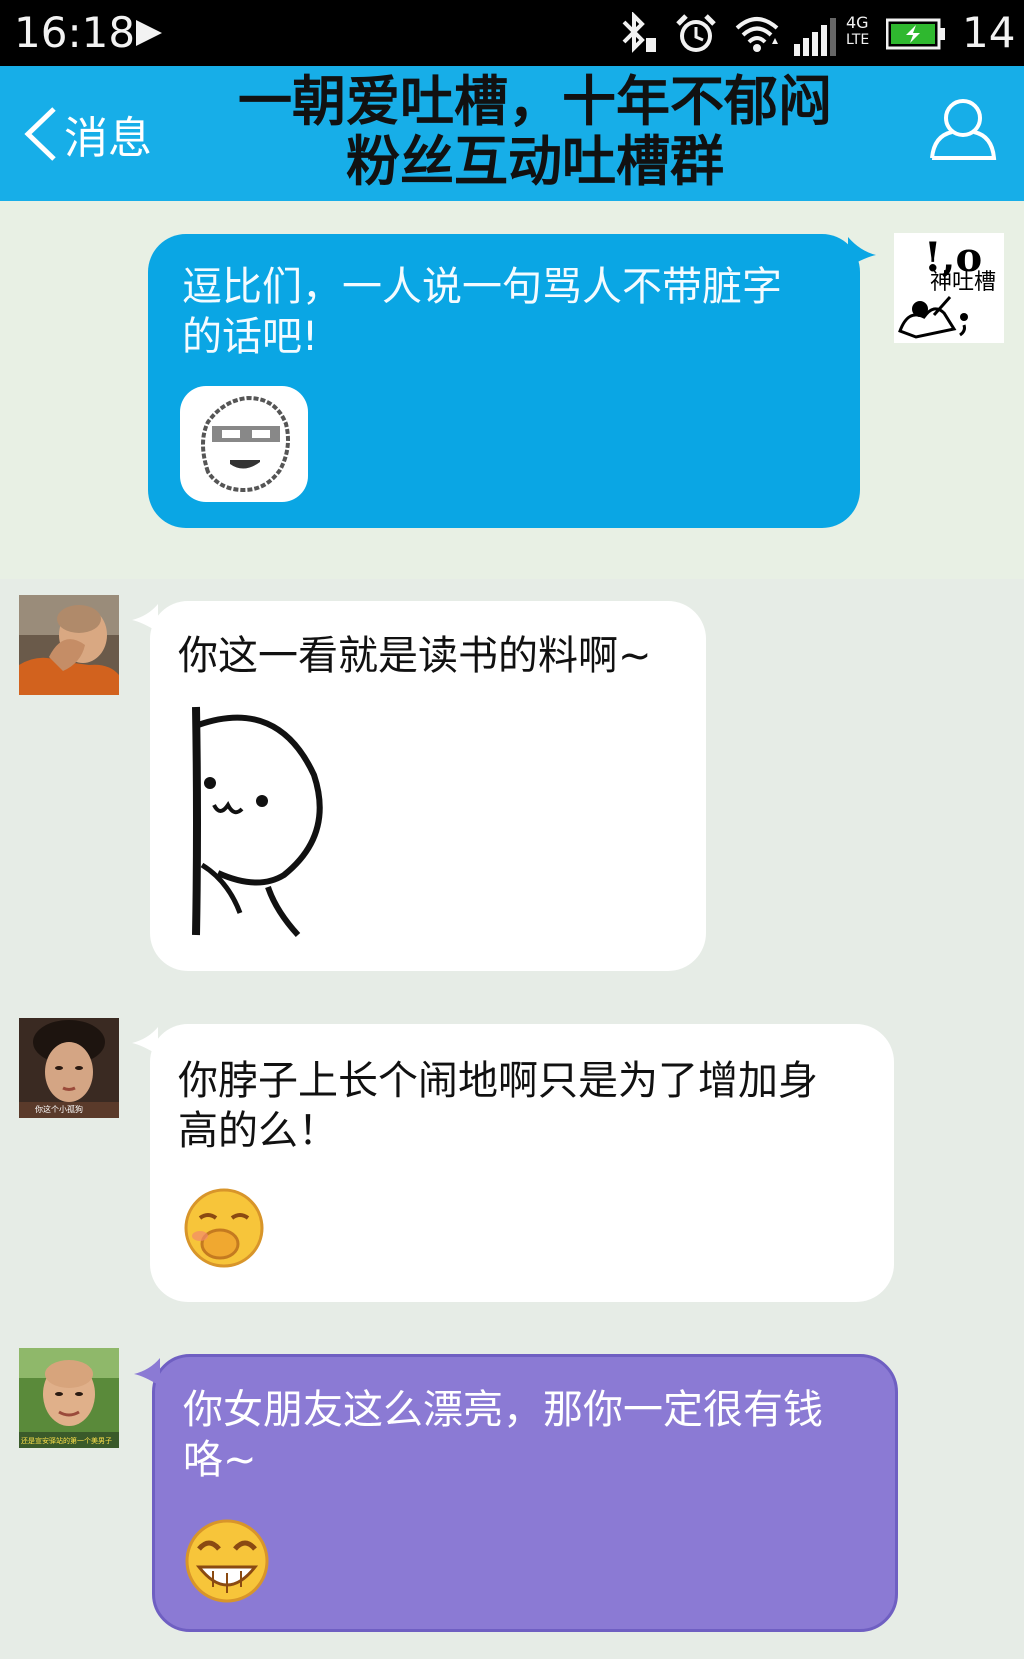  I want to click on group-title: 一朝爱吐槽，十年不郁闷 粉丝互动吐槽群, so click(535, 132).